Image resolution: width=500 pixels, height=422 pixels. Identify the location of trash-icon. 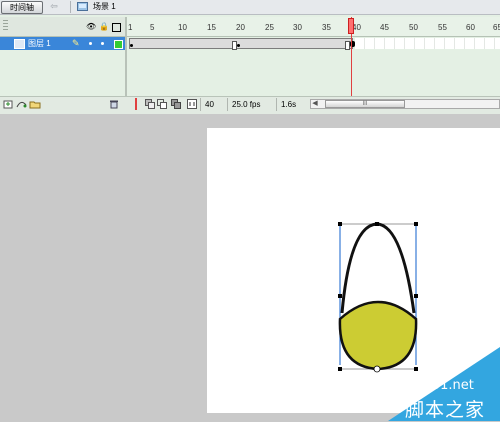
(114, 104).